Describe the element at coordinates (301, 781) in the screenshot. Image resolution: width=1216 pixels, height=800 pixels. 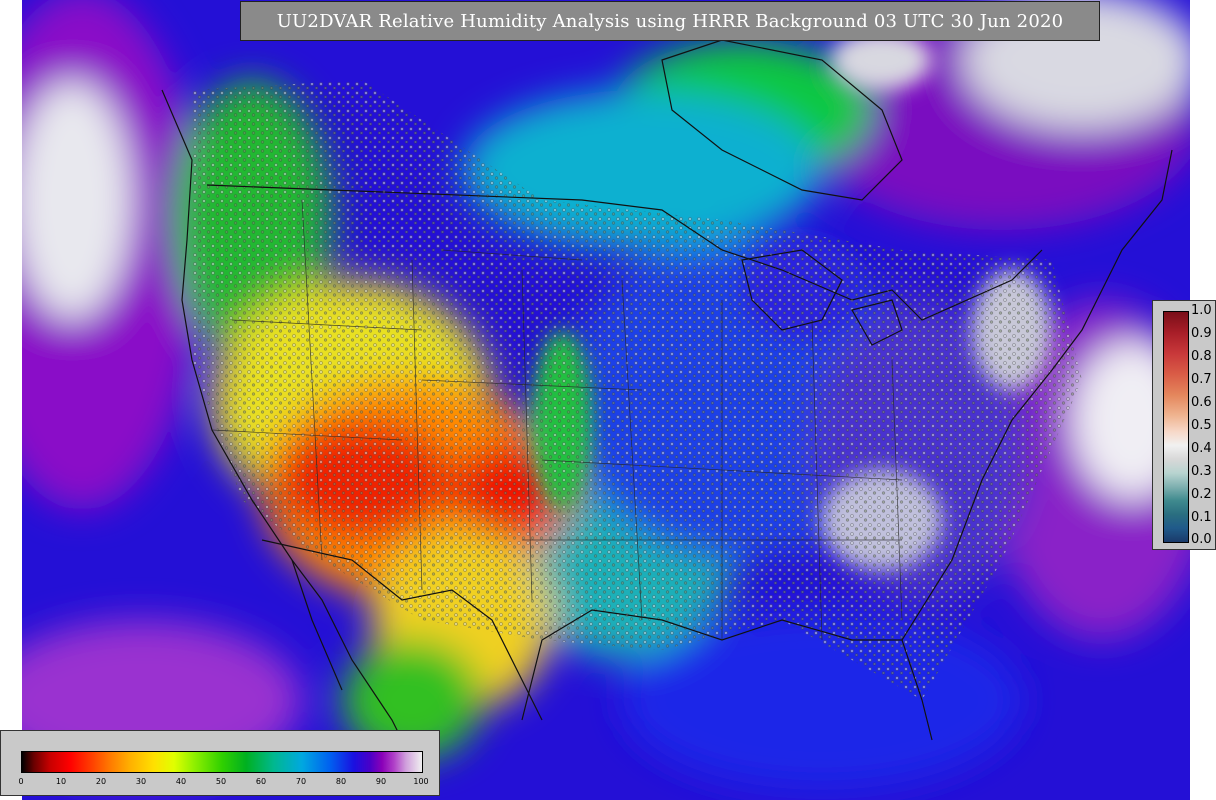
I see `rh-tick-label: 70` at that location.